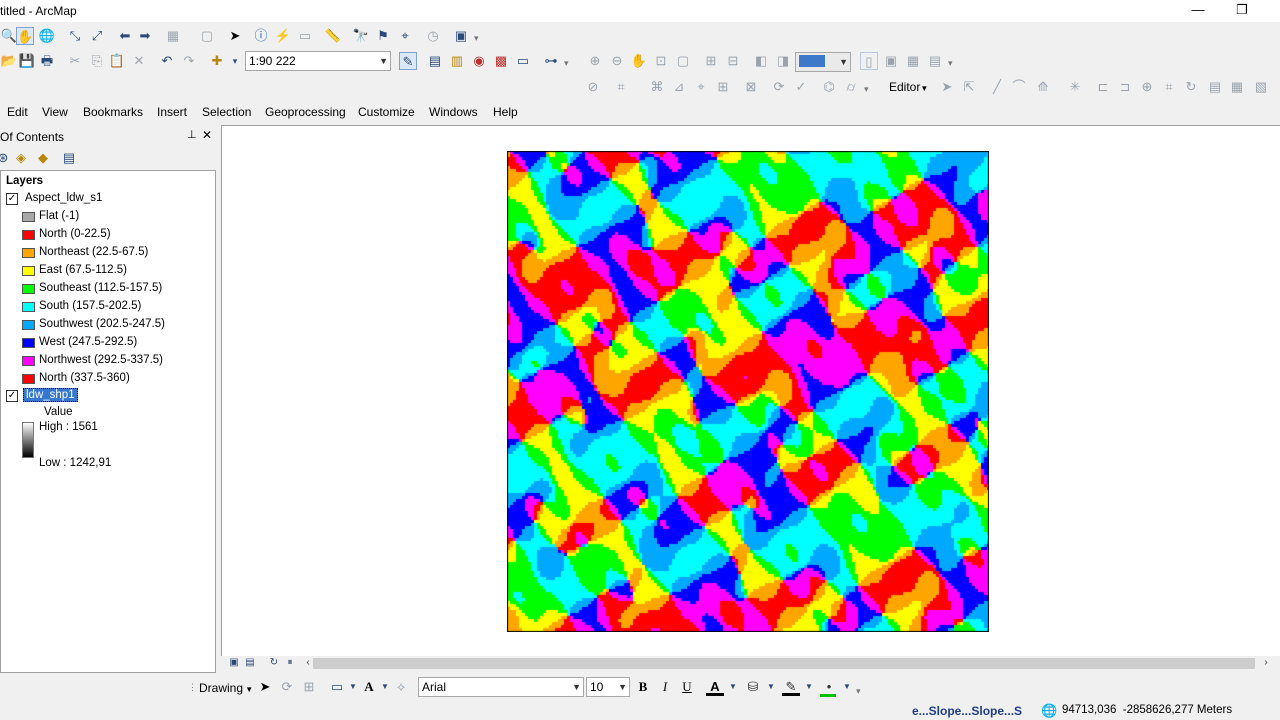 The width and height of the screenshot is (1280, 720). I want to click on copy-icon: ⎘, so click(97, 61).